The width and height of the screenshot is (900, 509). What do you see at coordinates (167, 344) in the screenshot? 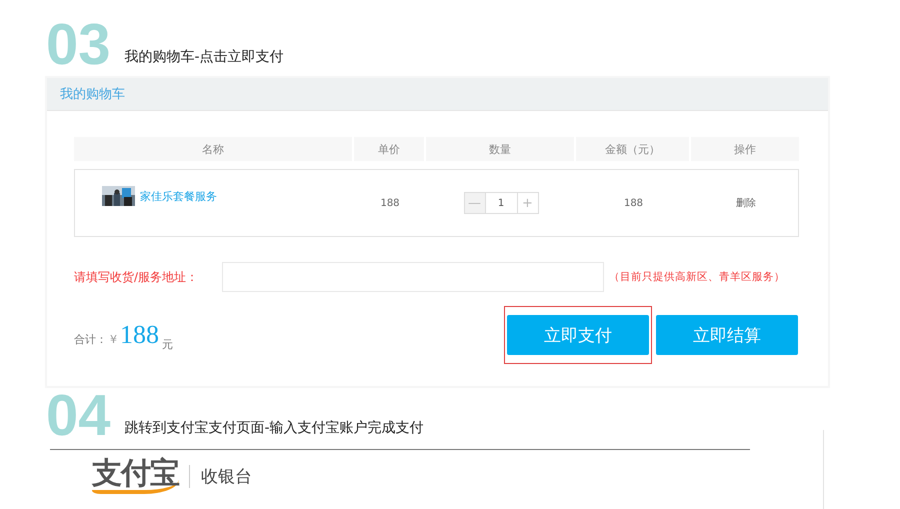
I see `currency-unit: 元` at bounding box center [167, 344].